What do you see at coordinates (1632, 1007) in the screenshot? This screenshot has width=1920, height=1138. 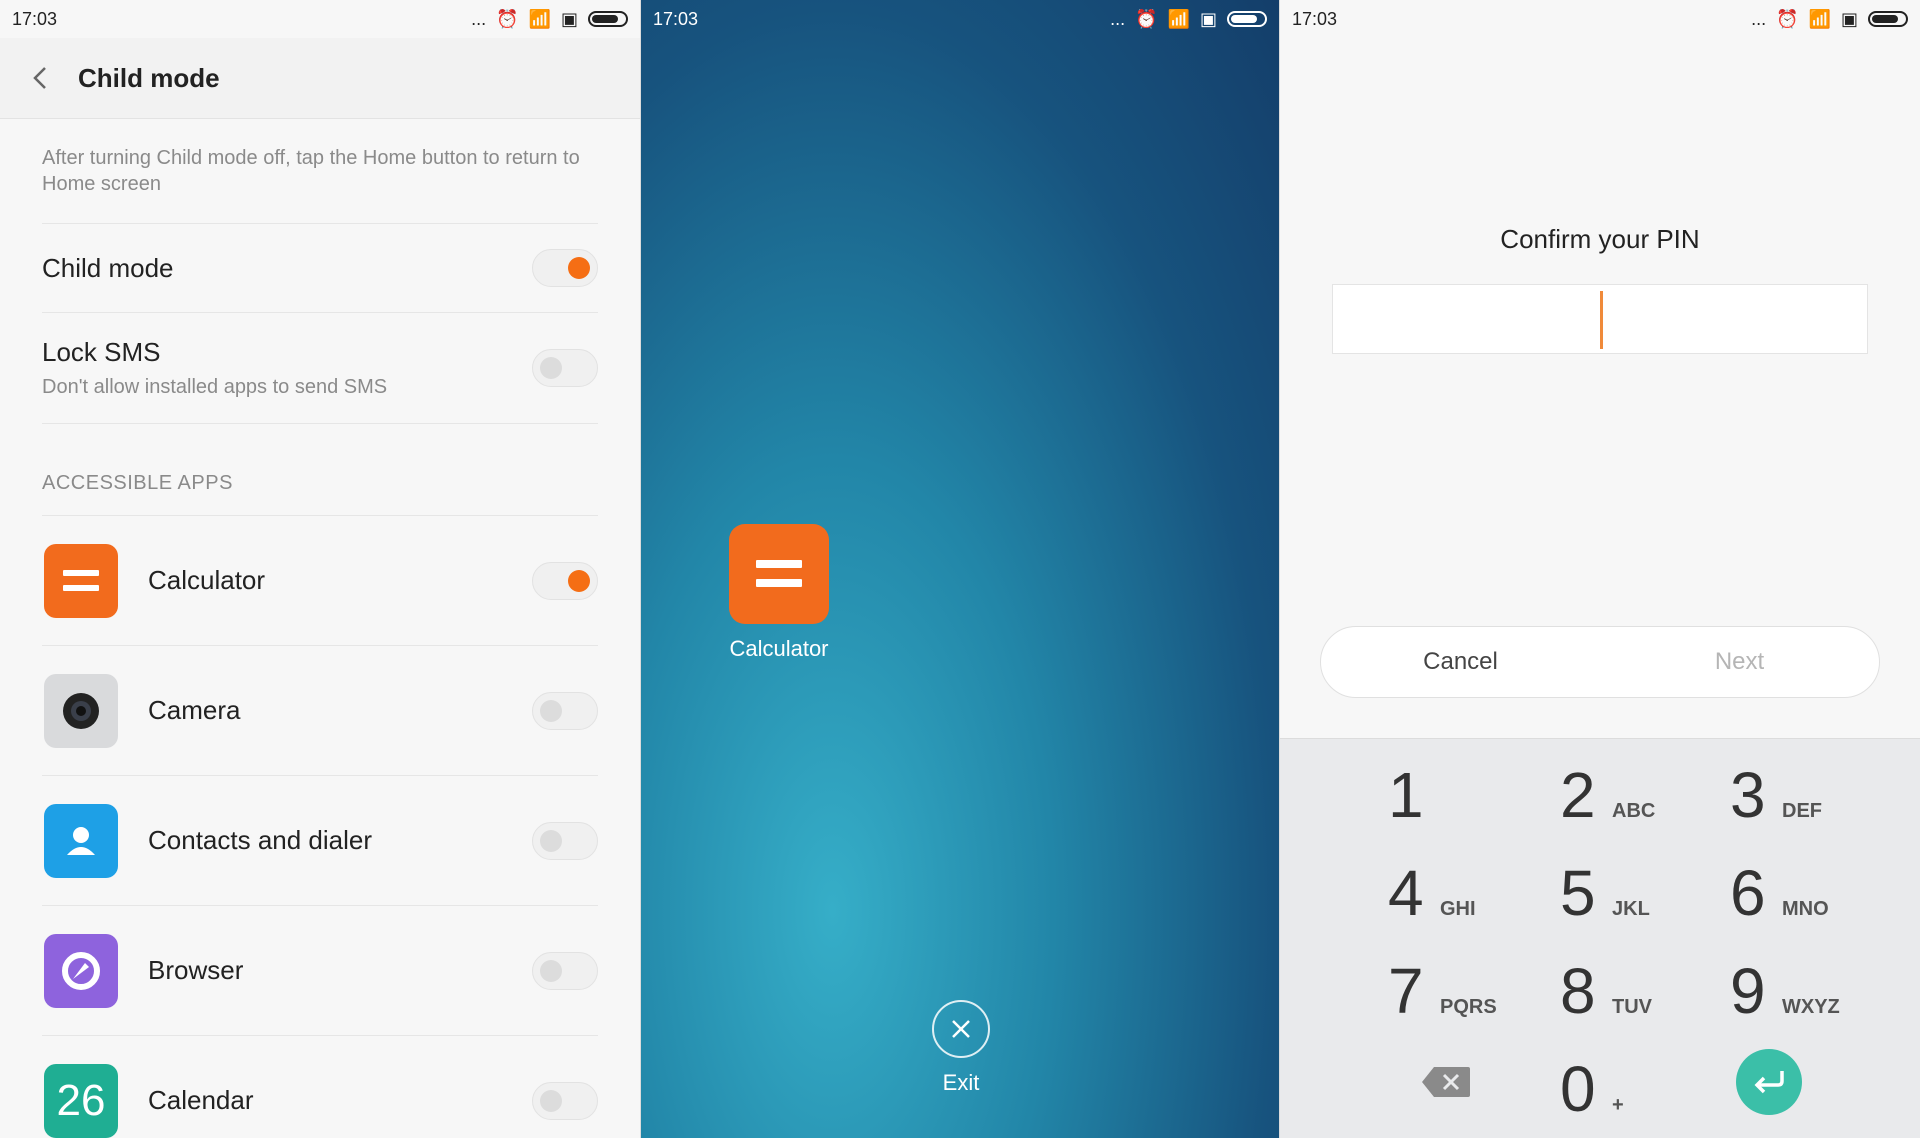 I see `key-letters: TUV` at bounding box center [1632, 1007].